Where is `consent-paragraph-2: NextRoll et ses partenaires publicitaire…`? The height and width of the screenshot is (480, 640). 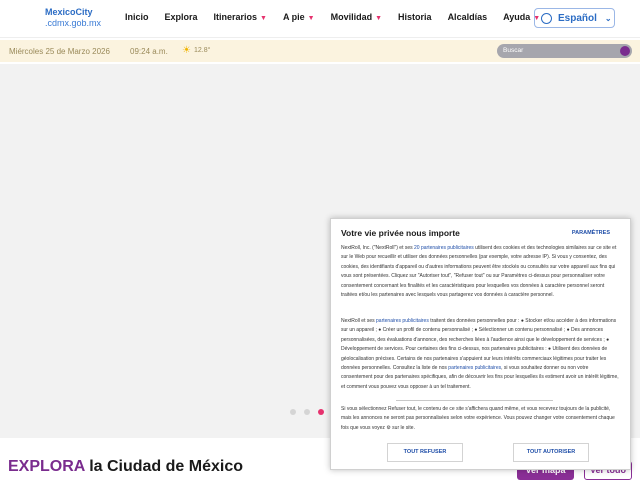 consent-paragraph-2: NextRoll et ses partenaires publicitaire… is located at coordinates (480, 354).